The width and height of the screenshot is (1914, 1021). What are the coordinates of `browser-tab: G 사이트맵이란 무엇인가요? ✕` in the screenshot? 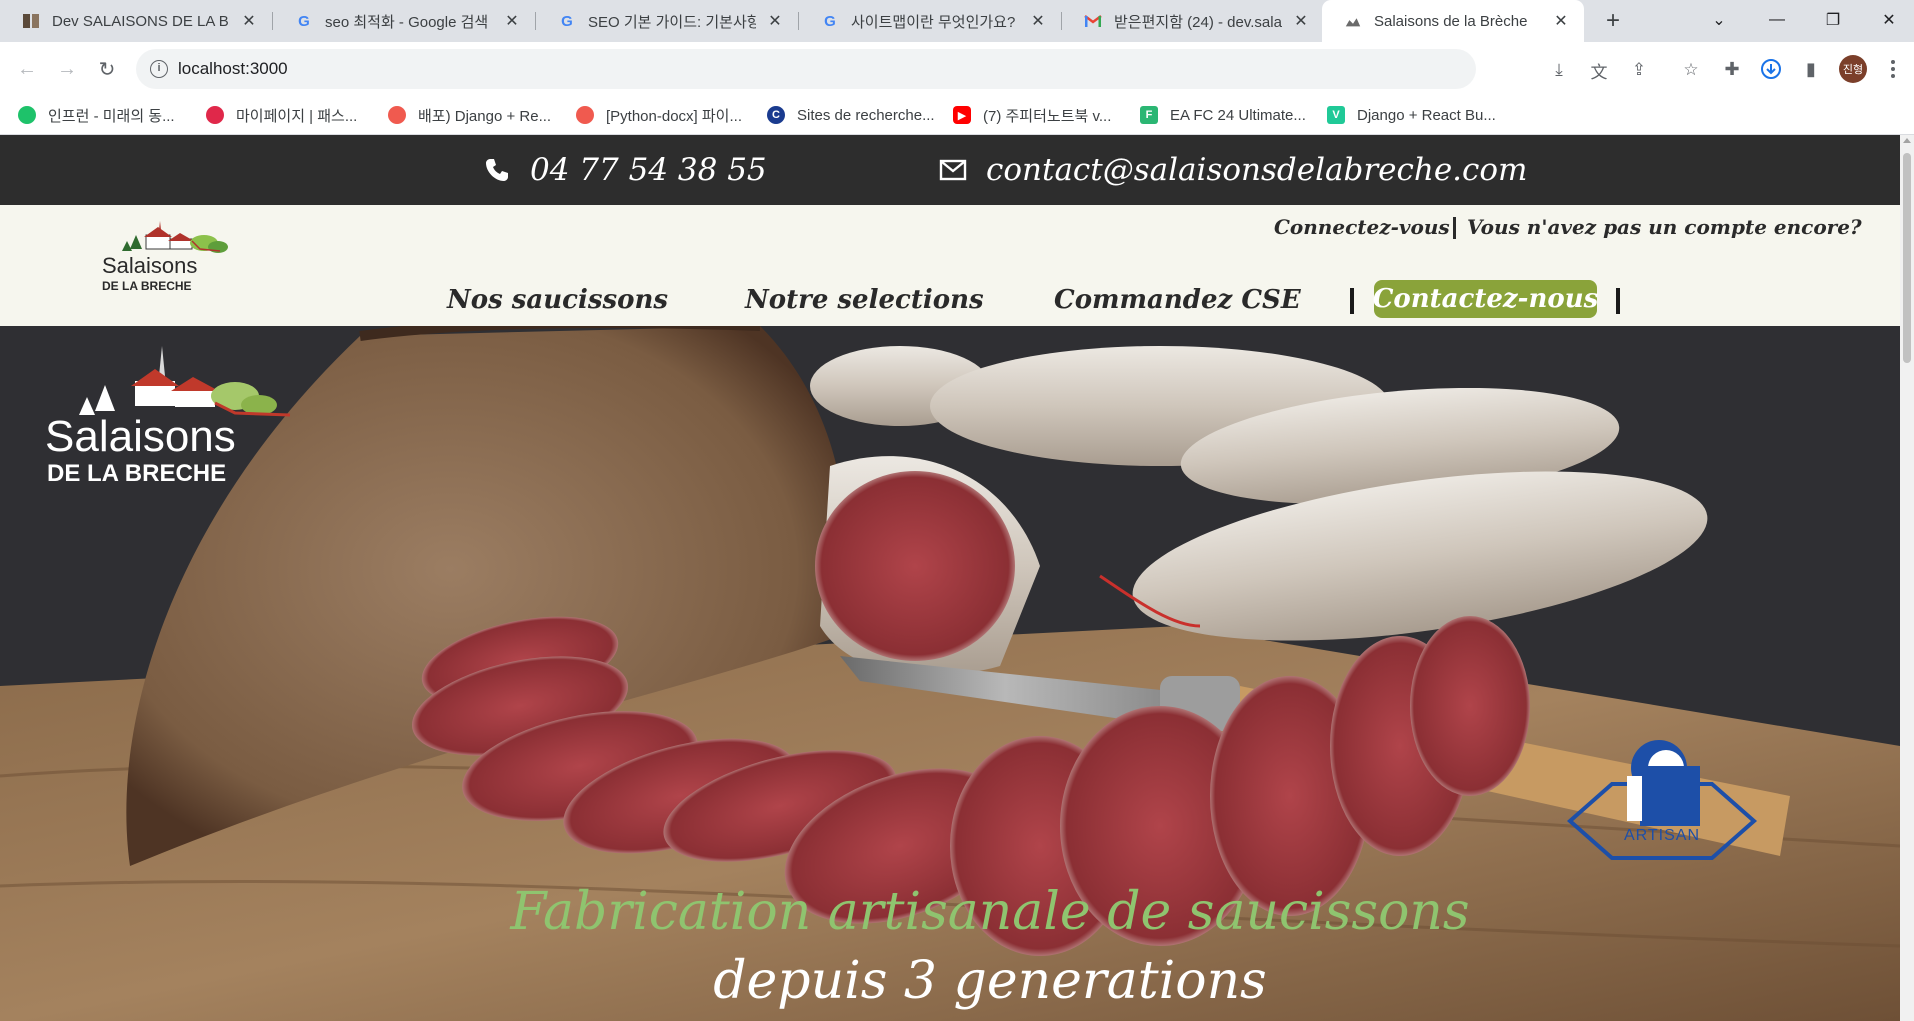 It's located at (930, 21).